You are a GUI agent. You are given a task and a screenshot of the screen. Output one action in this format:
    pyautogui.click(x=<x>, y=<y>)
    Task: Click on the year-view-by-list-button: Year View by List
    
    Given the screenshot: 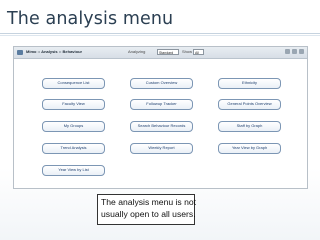 What is the action you would take?
    pyautogui.click(x=73, y=170)
    